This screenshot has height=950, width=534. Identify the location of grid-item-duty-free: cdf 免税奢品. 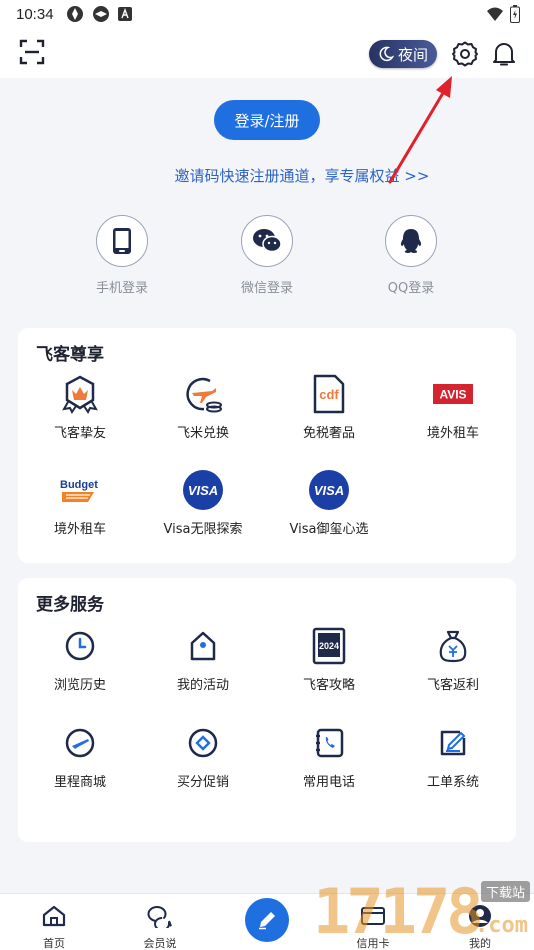
(329, 406).